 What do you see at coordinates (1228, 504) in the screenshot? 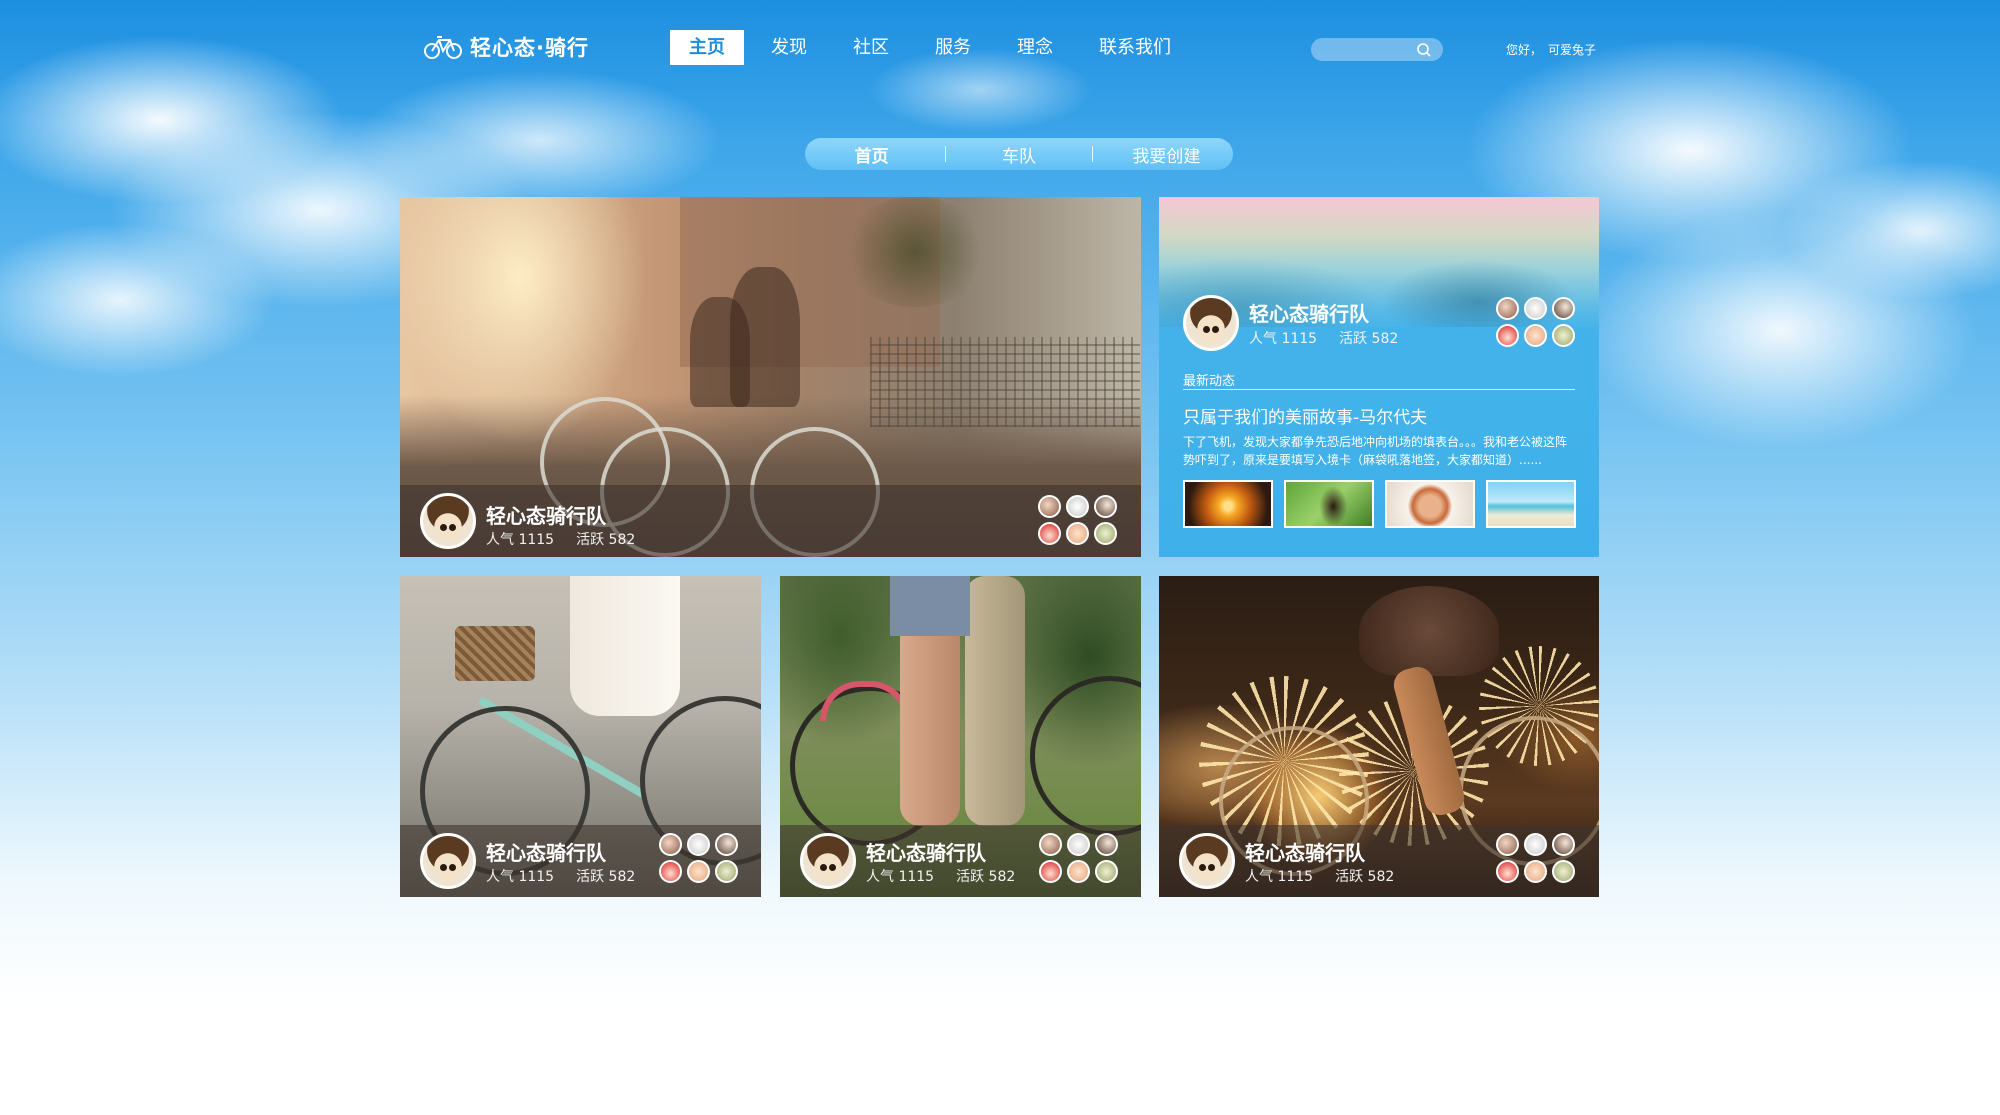
I see `news-thumbnail-sunset` at bounding box center [1228, 504].